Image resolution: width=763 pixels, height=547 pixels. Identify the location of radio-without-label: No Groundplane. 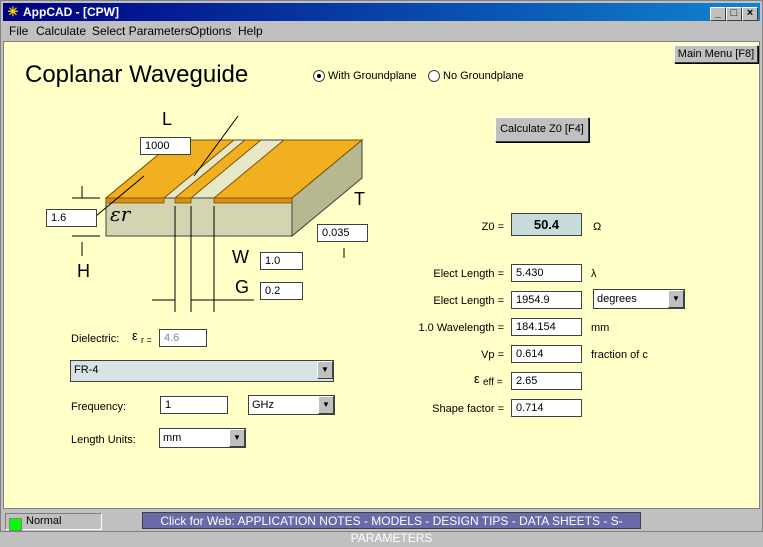
(483, 76).